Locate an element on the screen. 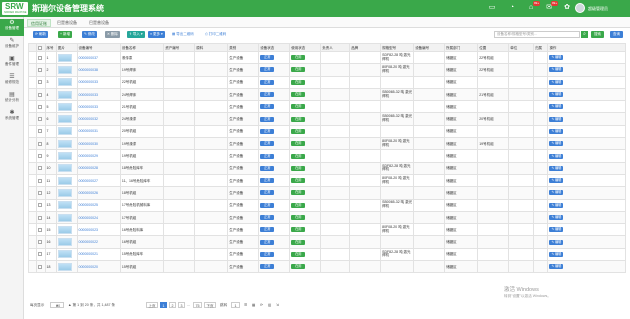 The height and width of the screenshot is (319, 630). add-button: + 新增 is located at coordinates (65, 34).